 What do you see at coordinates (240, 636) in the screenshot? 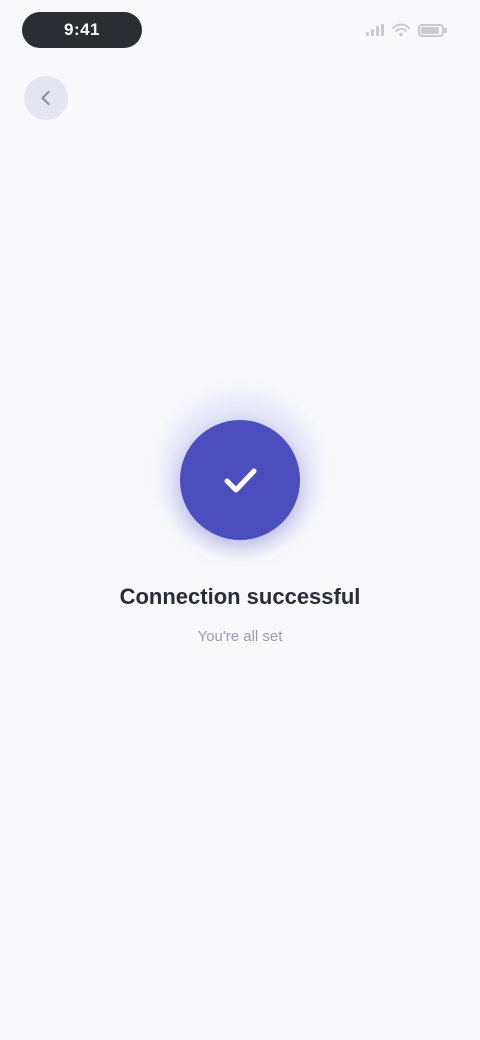
I see `success-subtitle: You're all set` at bounding box center [240, 636].